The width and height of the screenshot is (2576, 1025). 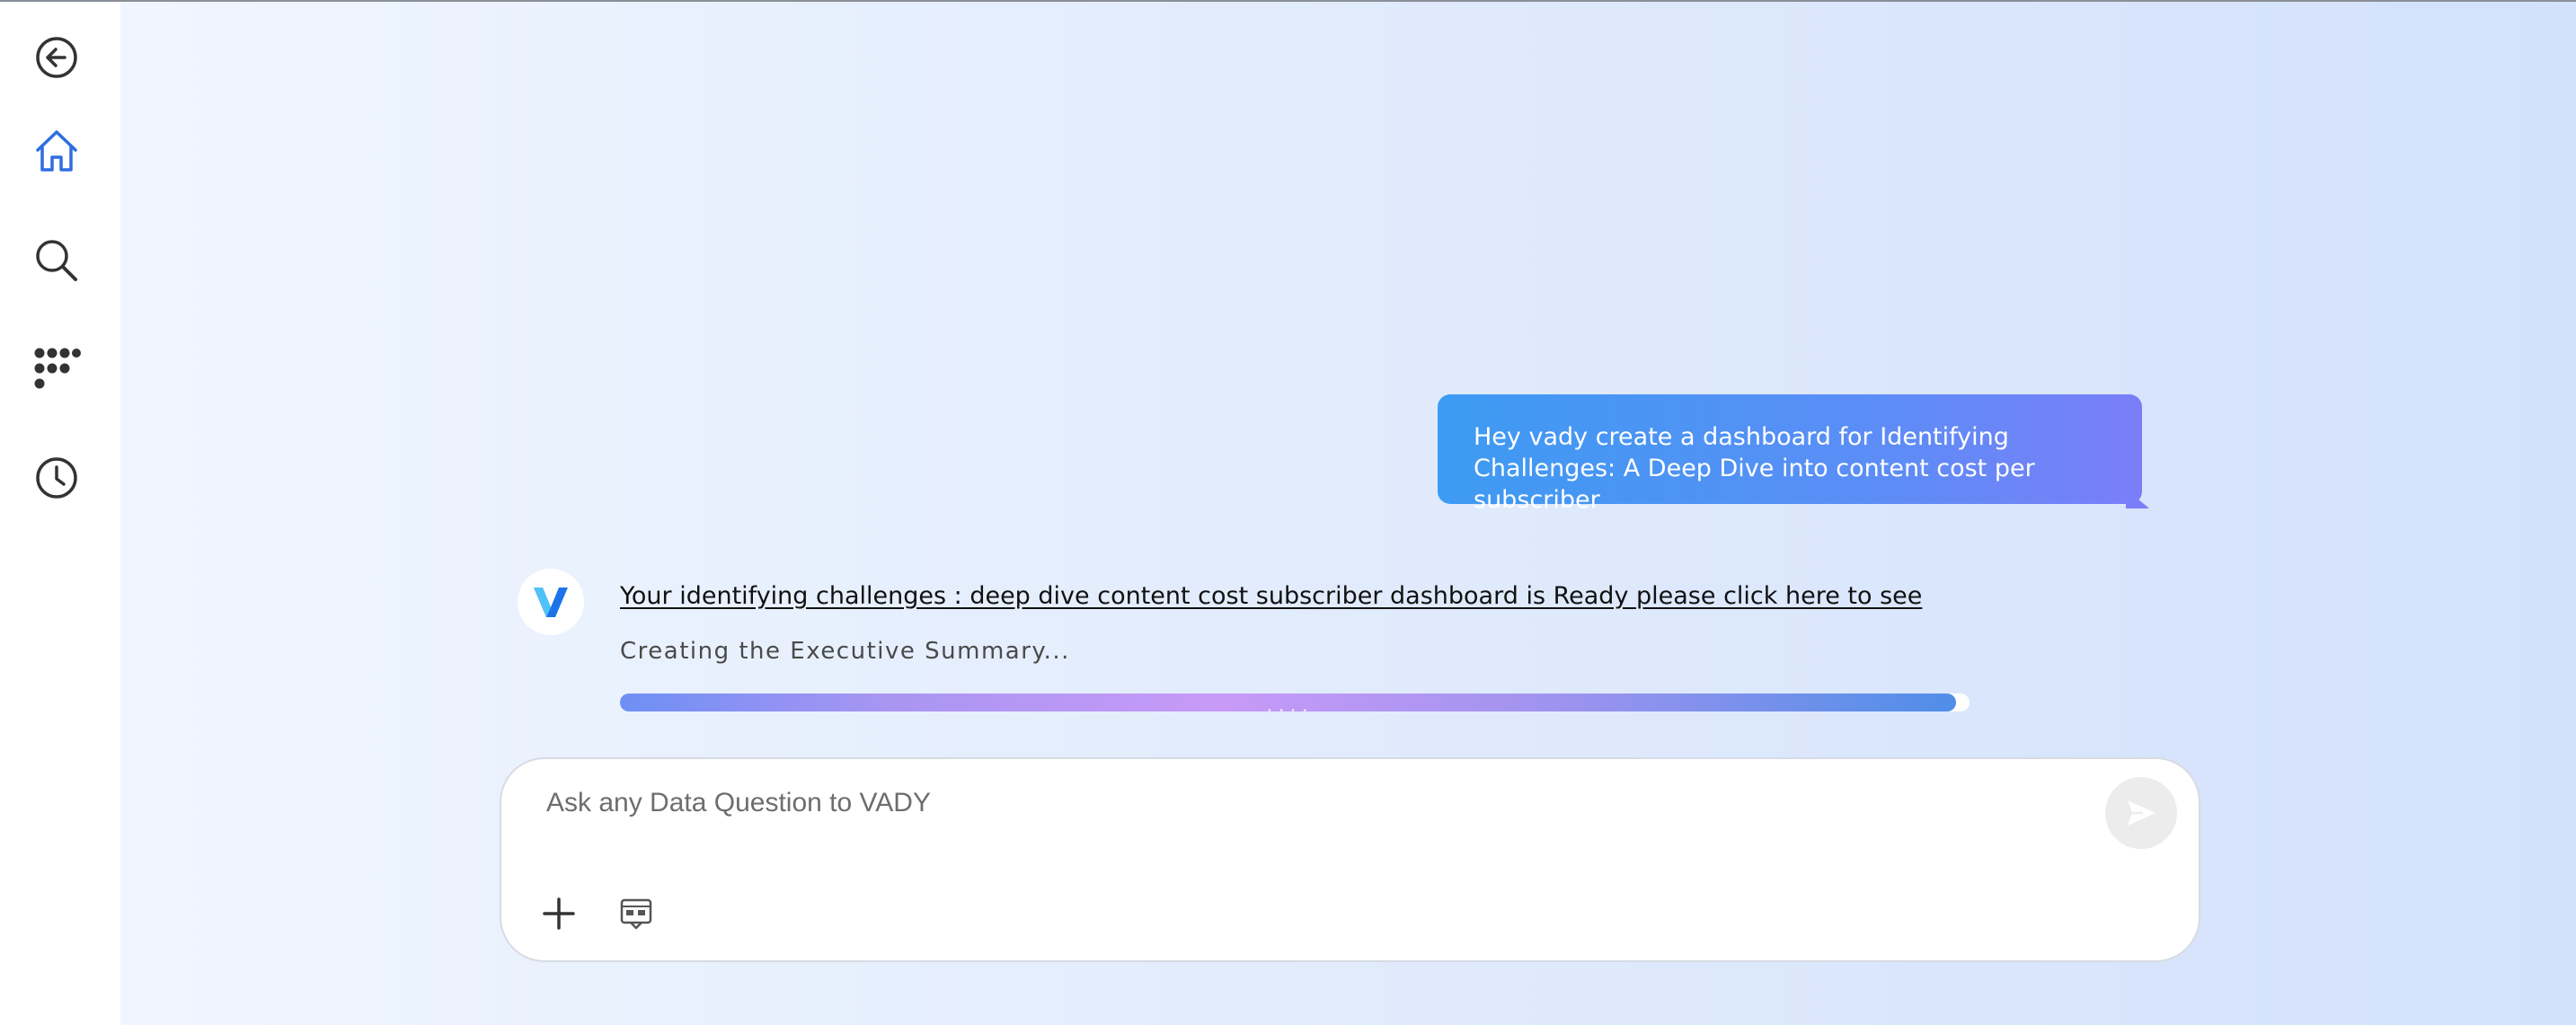 I want to click on dataset-picker-button, so click(x=636, y=913).